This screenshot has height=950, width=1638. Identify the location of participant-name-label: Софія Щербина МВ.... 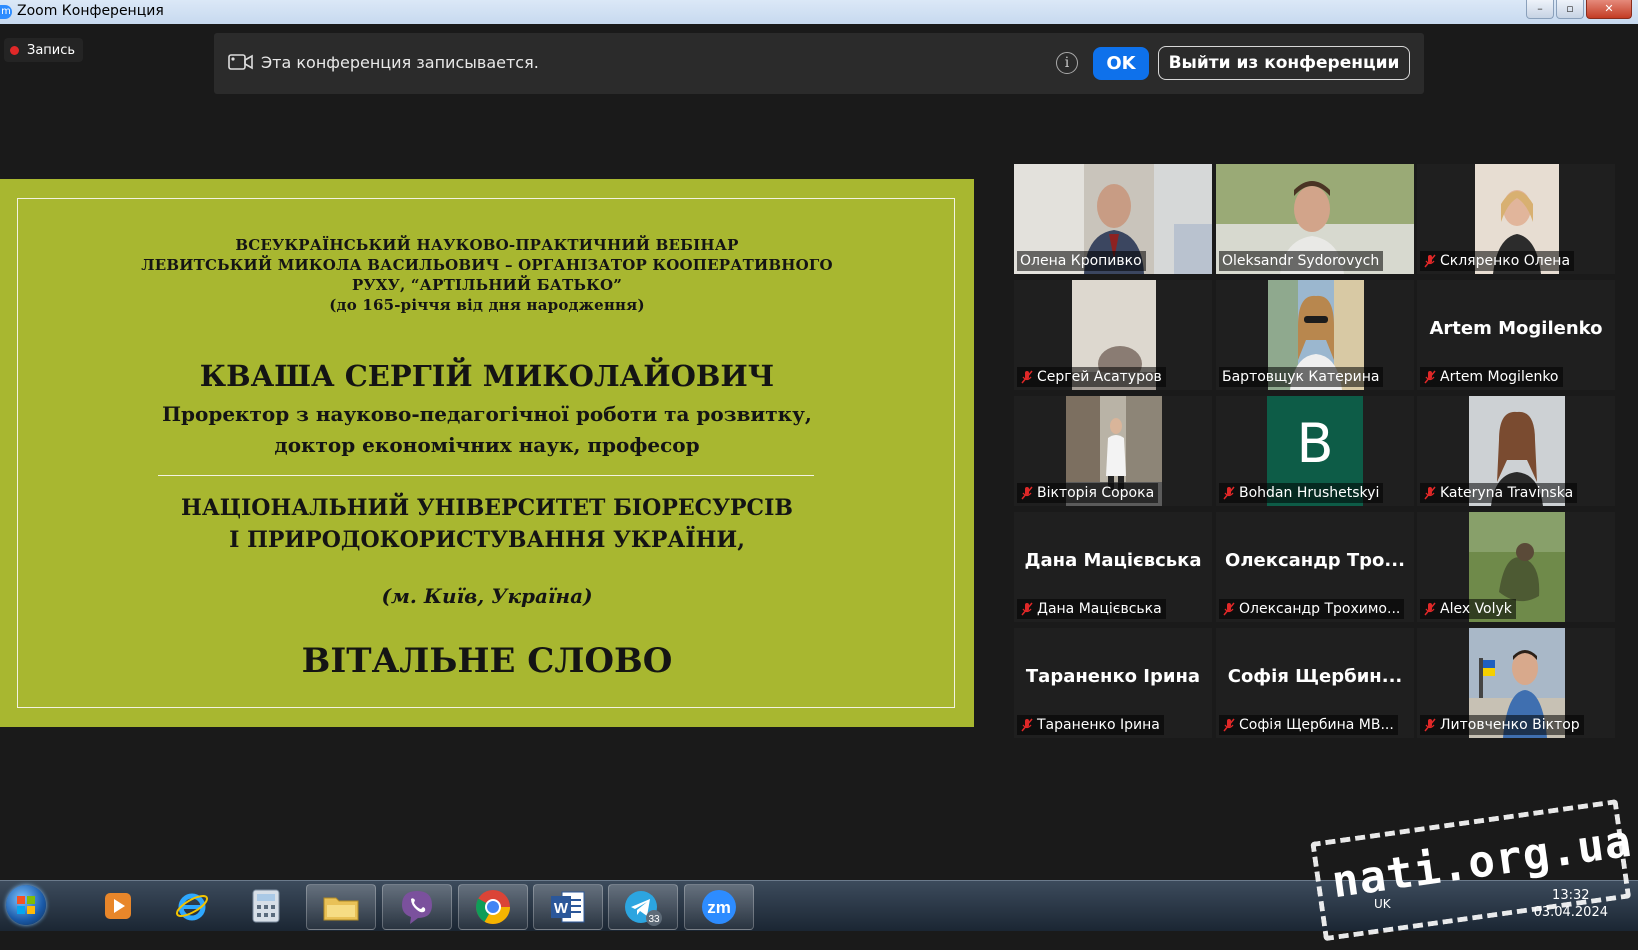
(1308, 725).